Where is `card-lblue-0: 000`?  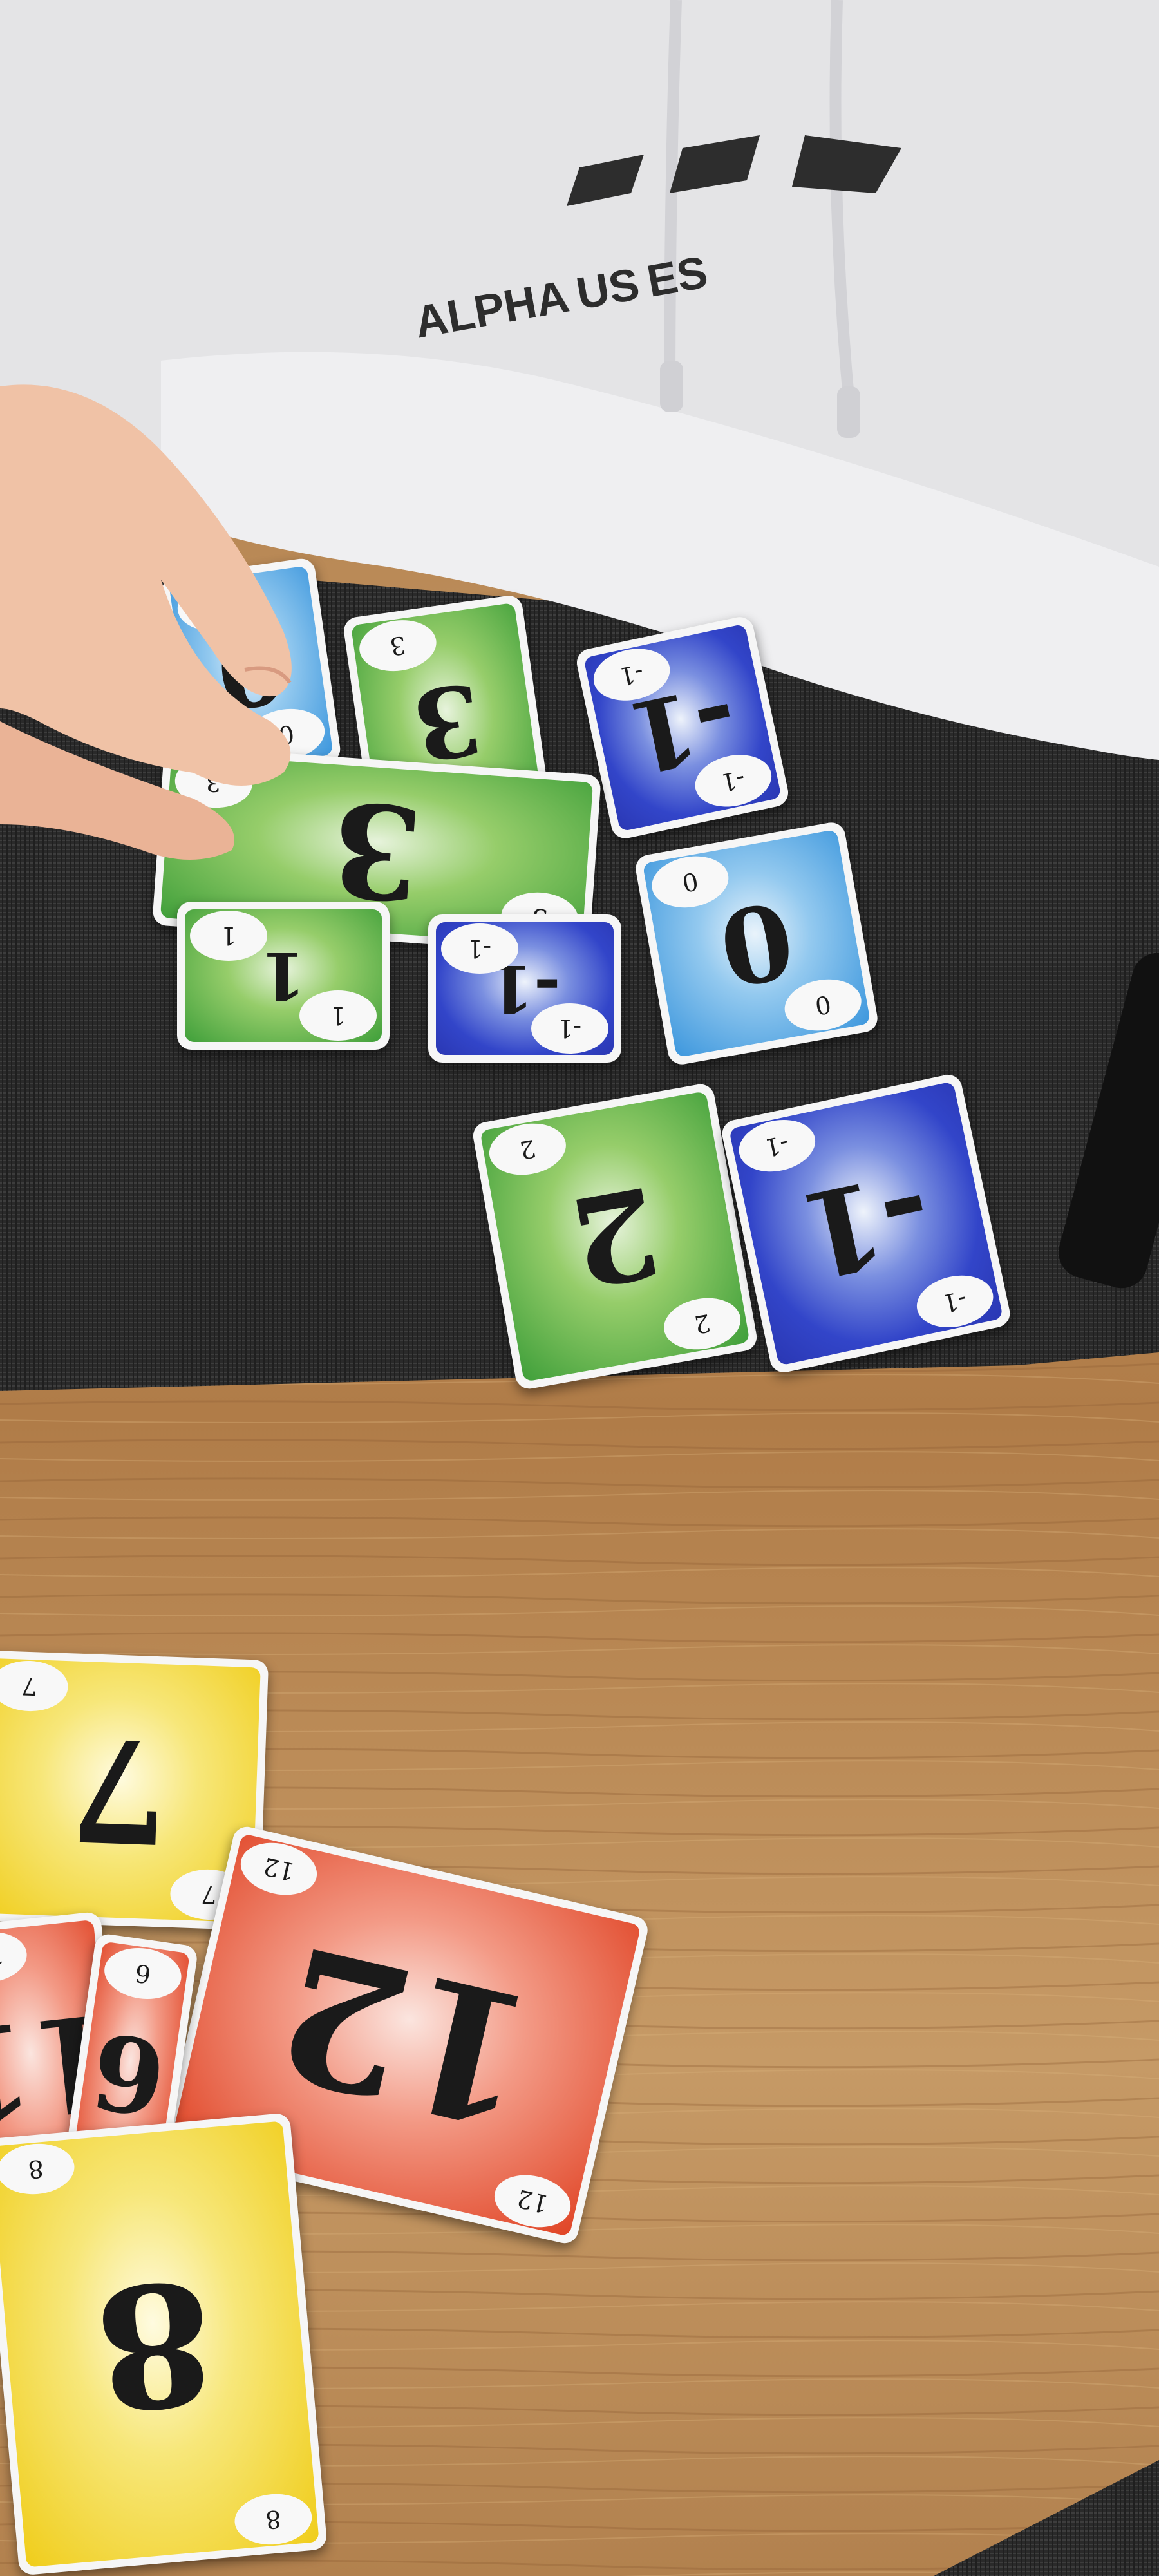
card-lblue-0: 000 is located at coordinates (756, 943).